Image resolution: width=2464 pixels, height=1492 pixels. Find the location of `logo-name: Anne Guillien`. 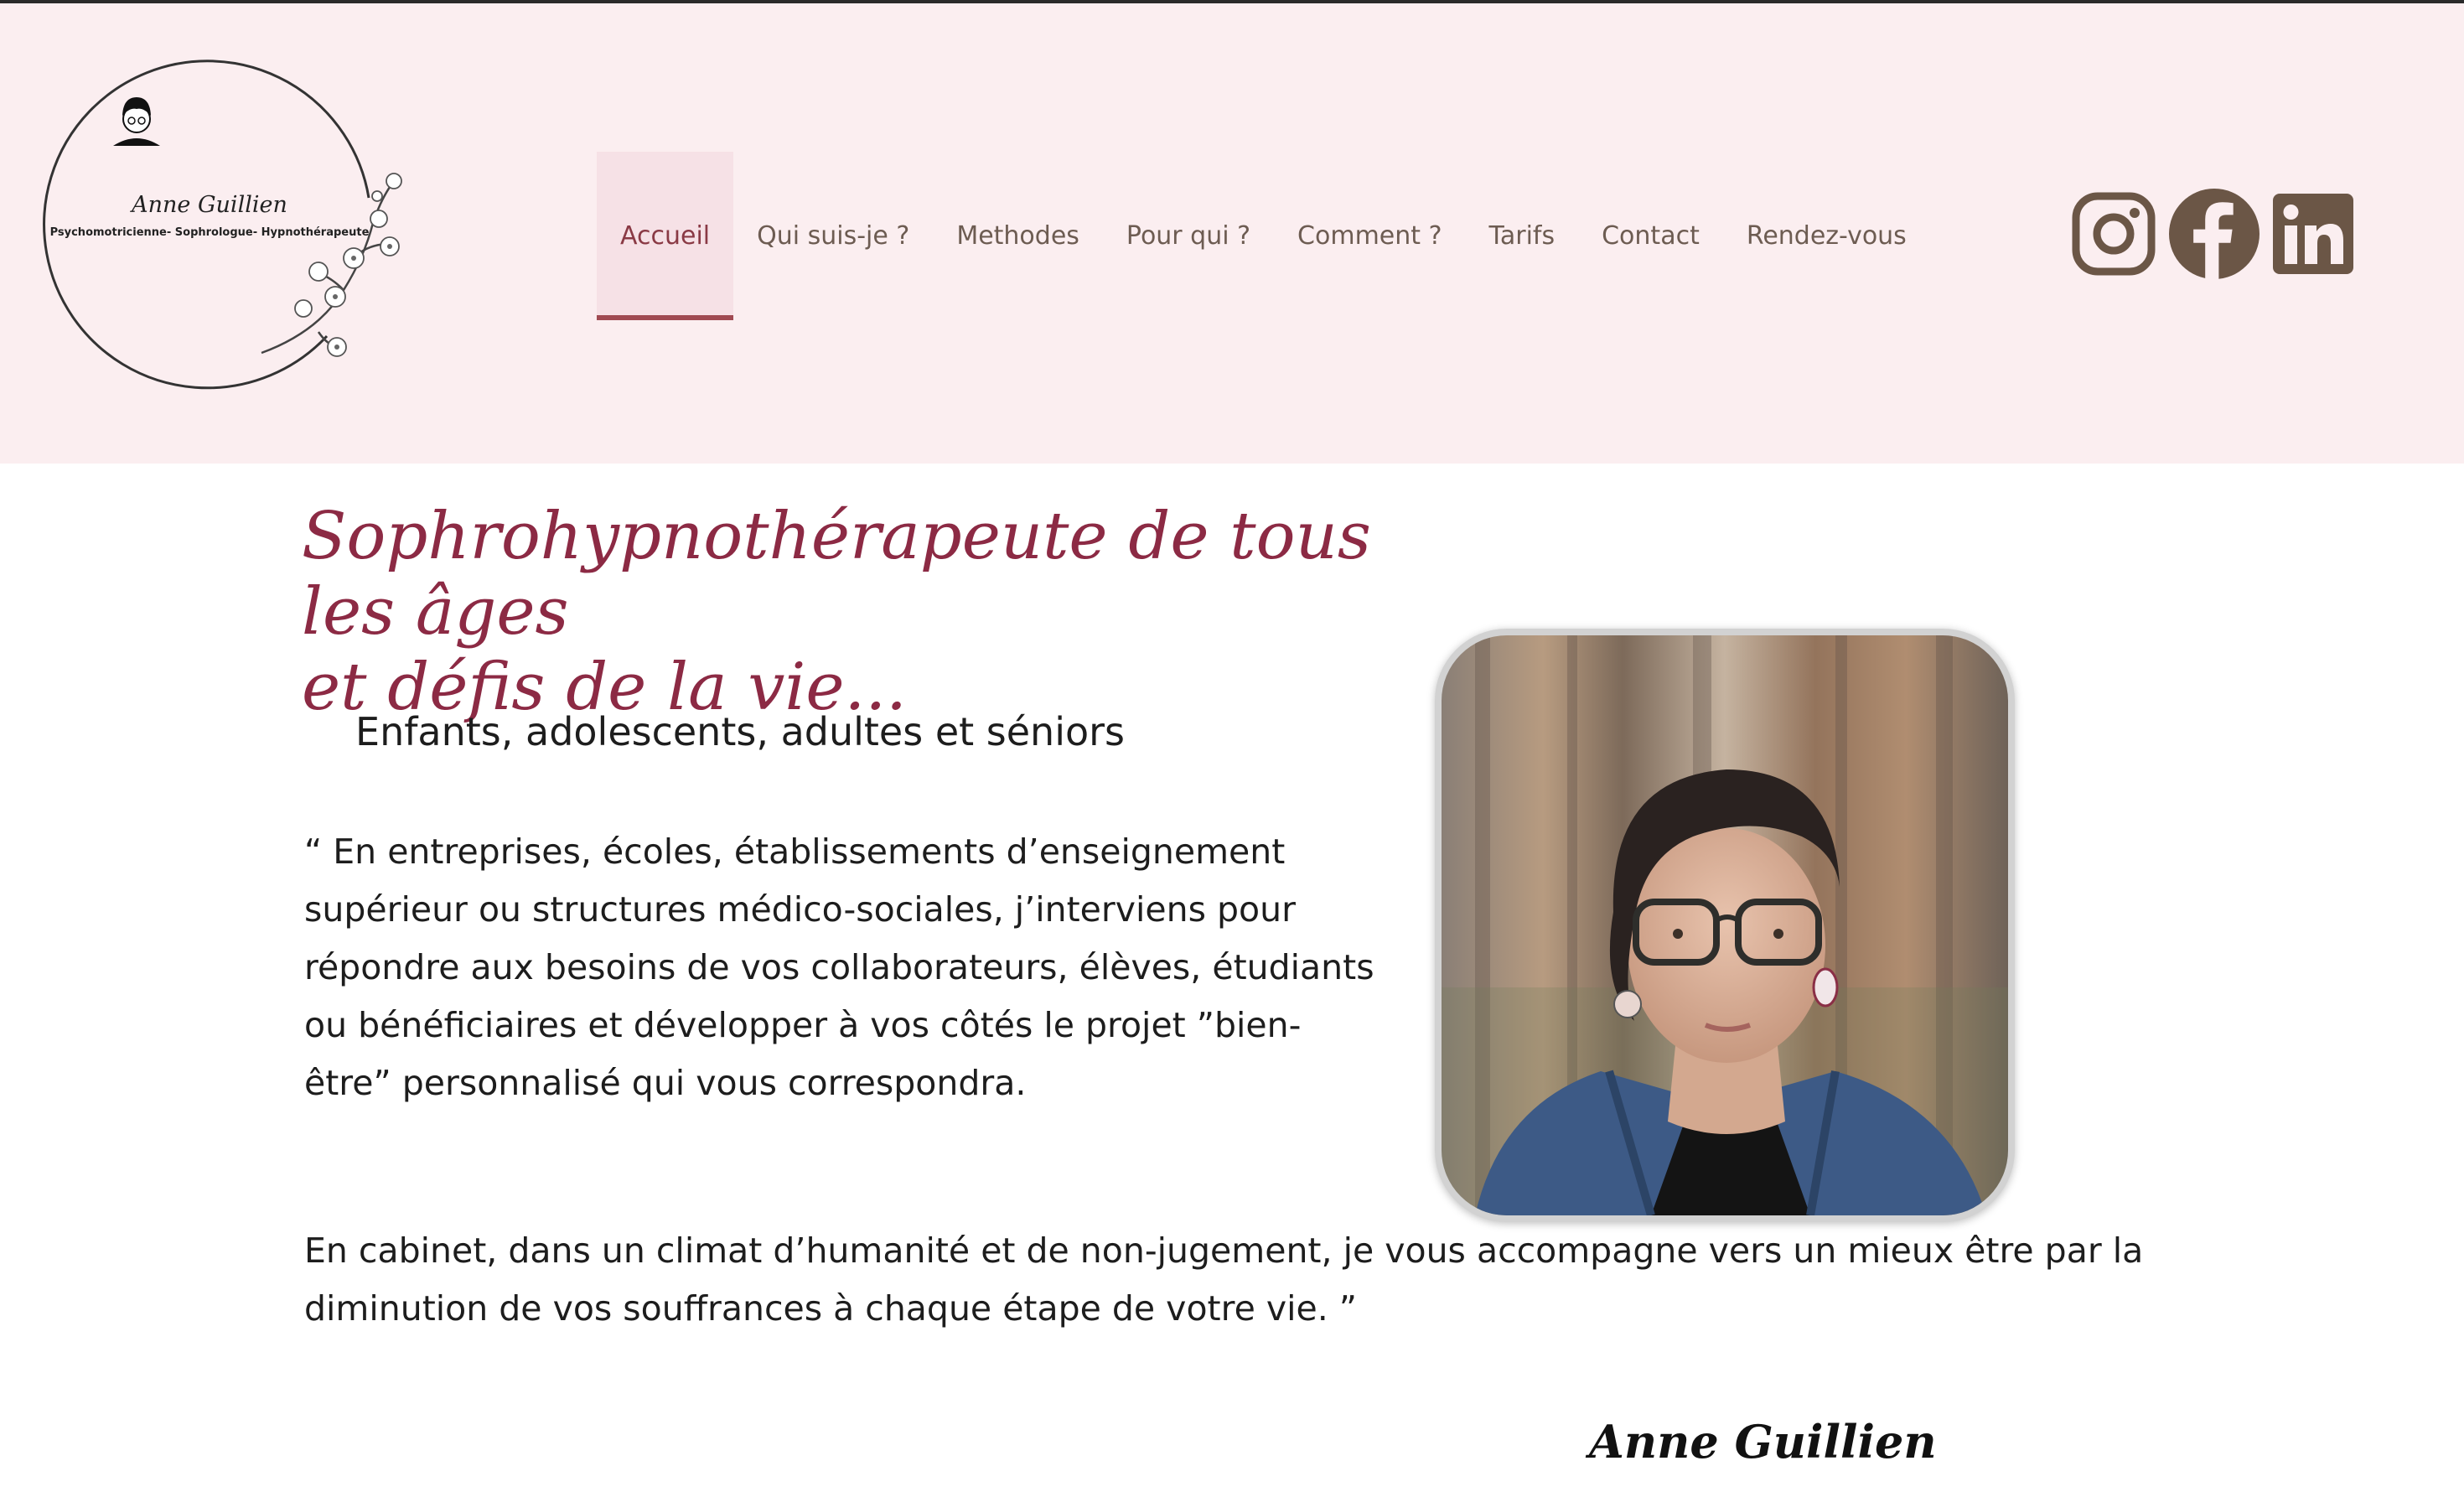

logo-name: Anne Guillien is located at coordinates (209, 205).